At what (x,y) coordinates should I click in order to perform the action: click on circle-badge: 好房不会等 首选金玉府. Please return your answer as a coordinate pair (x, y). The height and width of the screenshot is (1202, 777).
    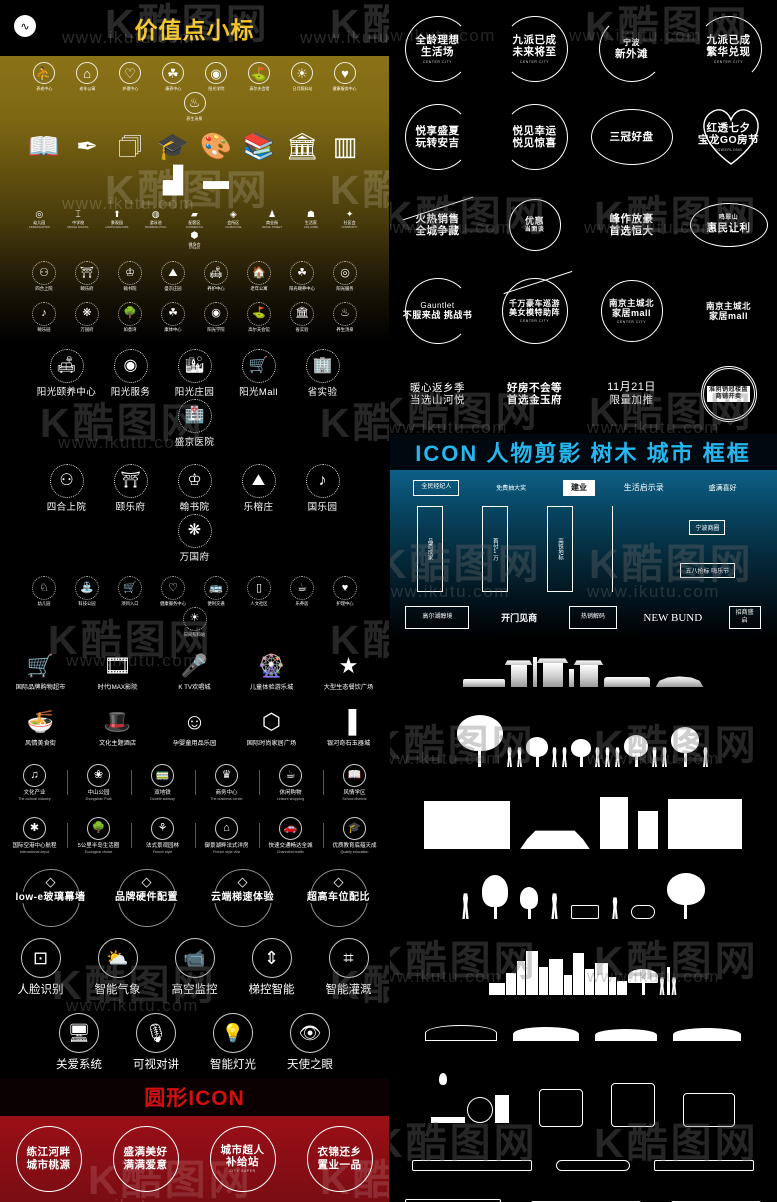
    Looking at the image, I should click on (534, 394).